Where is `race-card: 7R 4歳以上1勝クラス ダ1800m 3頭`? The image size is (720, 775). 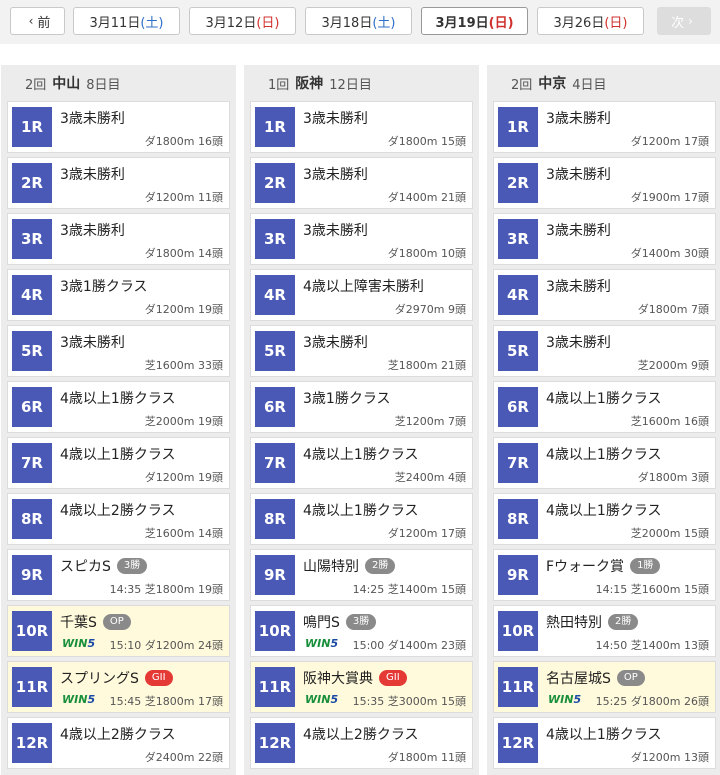
race-card: 7R 4歳以上1勝クラス ダ1800m 3頭 is located at coordinates (604, 463).